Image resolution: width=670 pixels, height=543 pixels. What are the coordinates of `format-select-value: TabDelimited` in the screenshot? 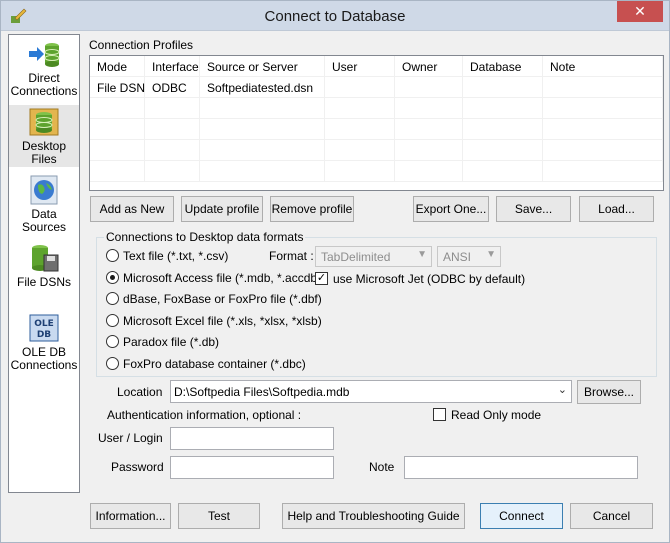 It's located at (356, 257).